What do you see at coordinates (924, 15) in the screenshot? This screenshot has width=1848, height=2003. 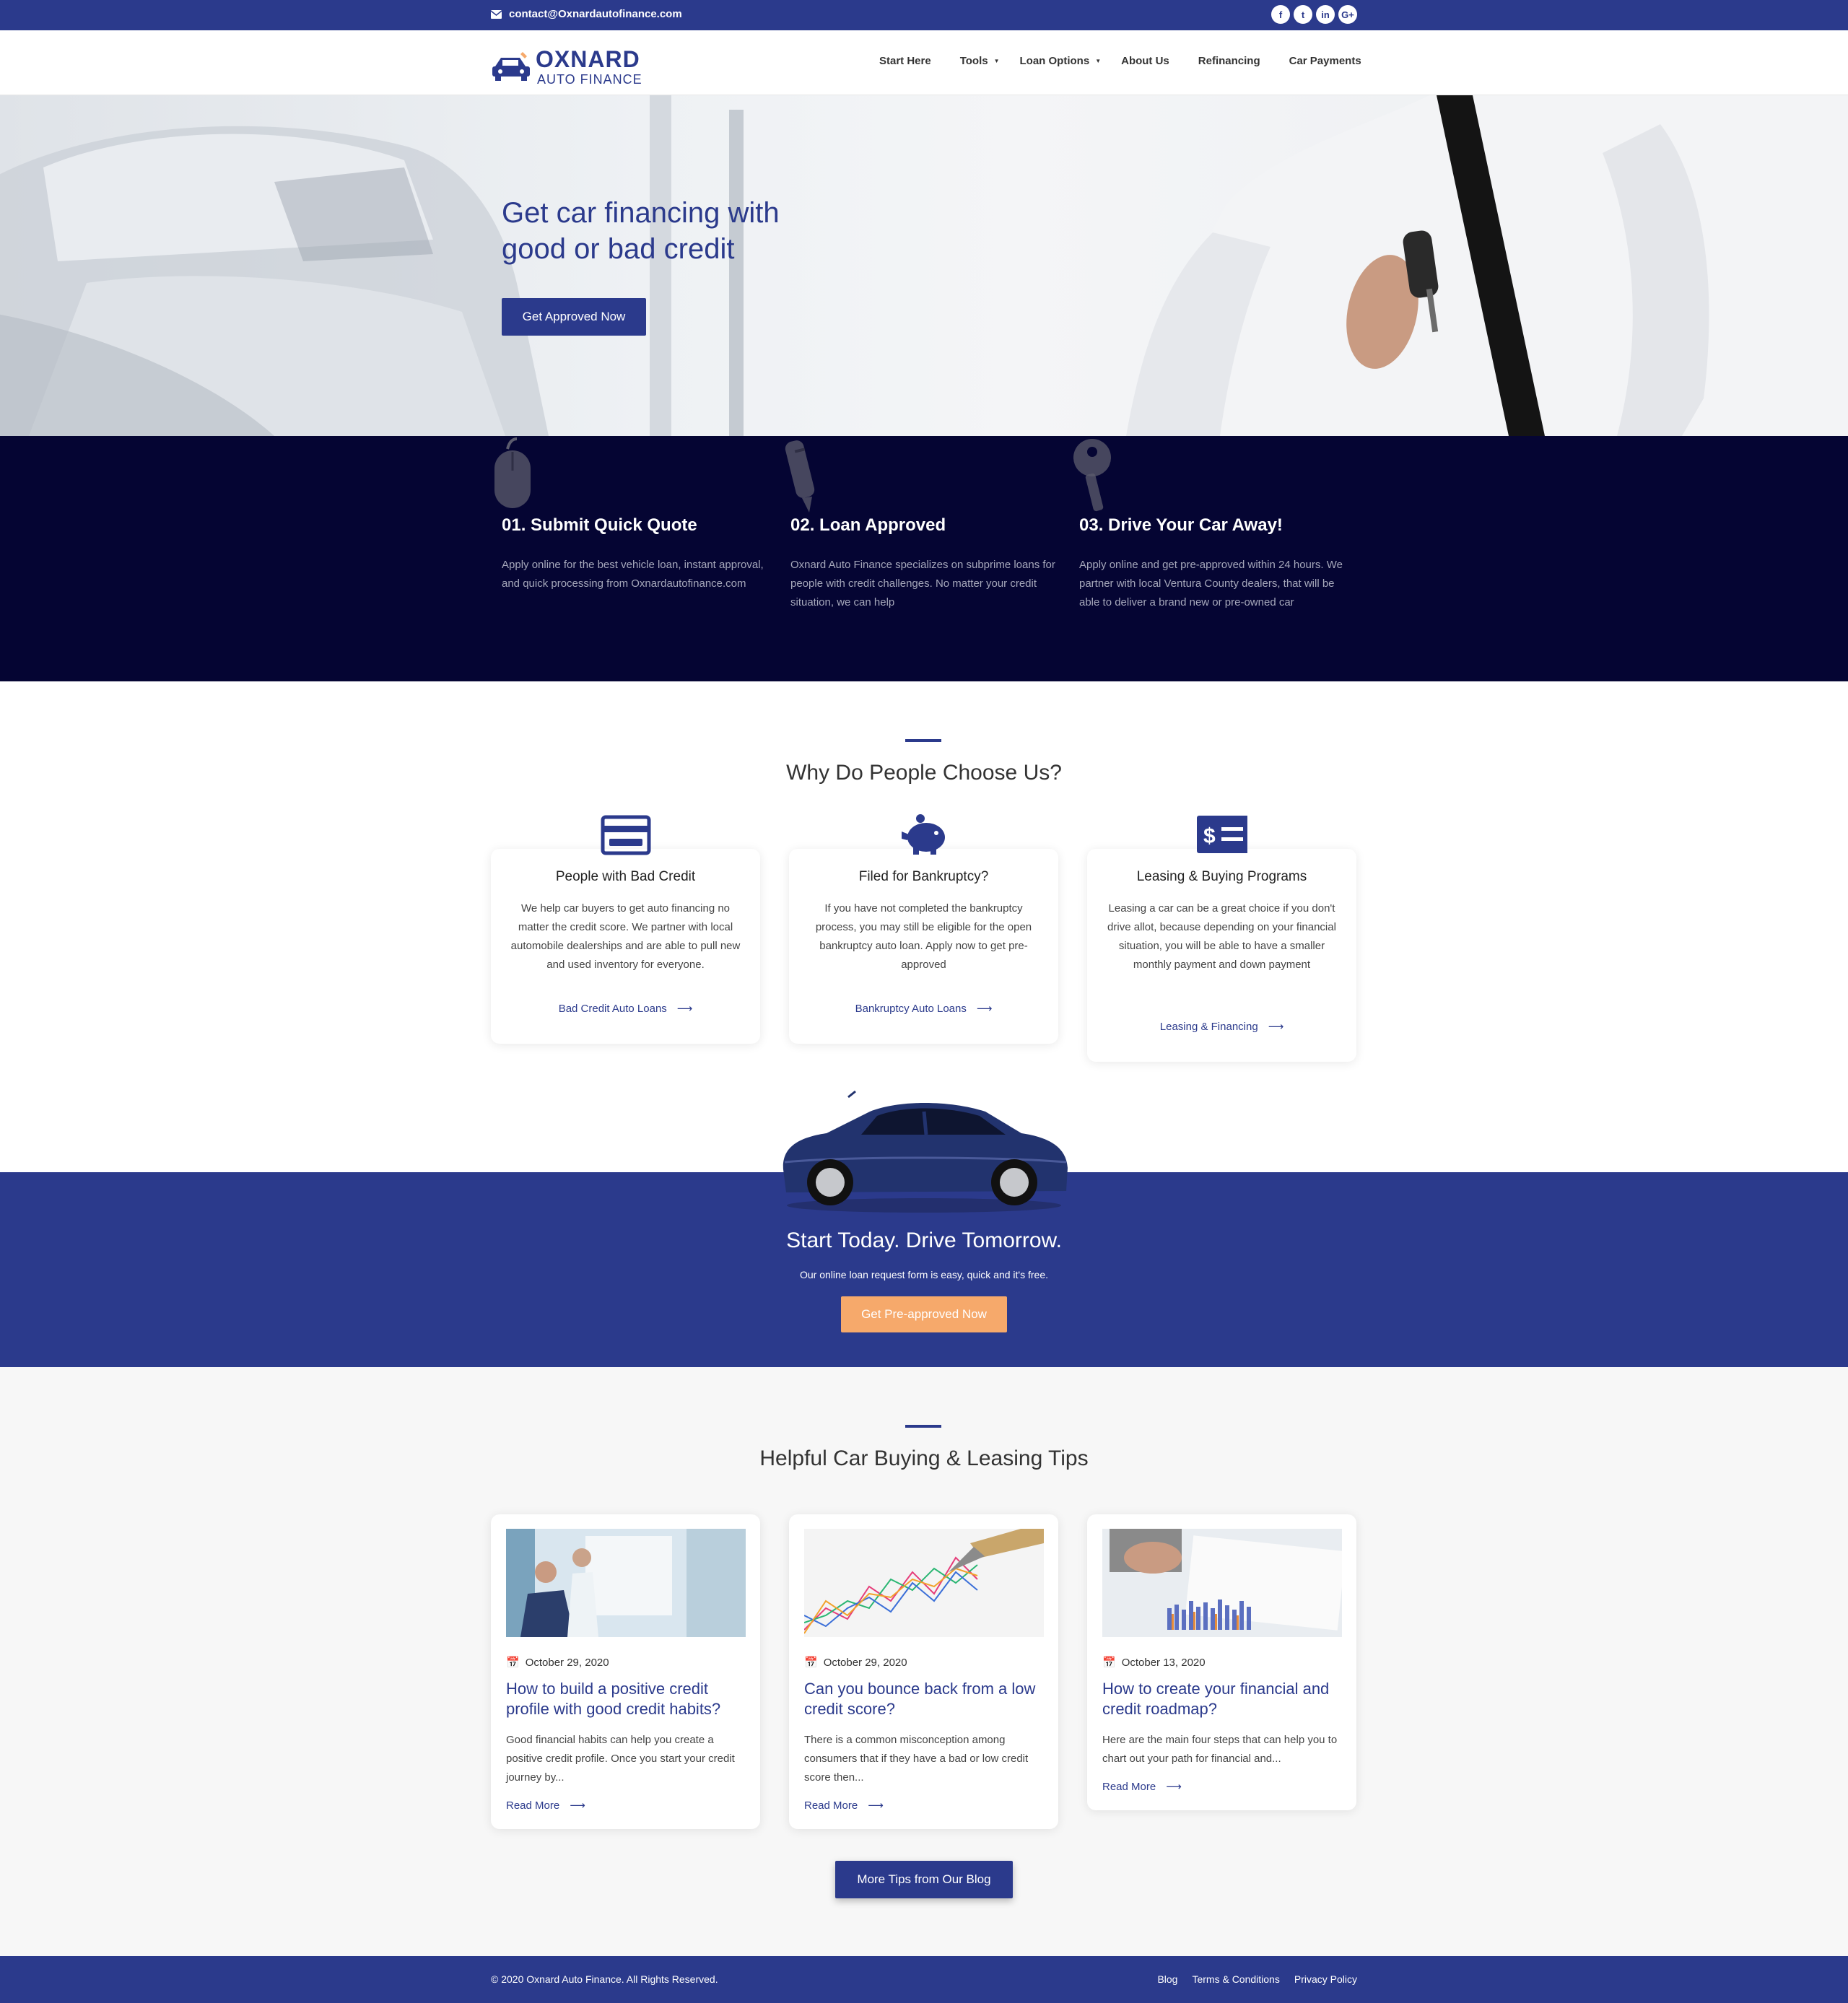 I see `top-bar: contact@Oxnardautofinance.com f t in G+` at bounding box center [924, 15].